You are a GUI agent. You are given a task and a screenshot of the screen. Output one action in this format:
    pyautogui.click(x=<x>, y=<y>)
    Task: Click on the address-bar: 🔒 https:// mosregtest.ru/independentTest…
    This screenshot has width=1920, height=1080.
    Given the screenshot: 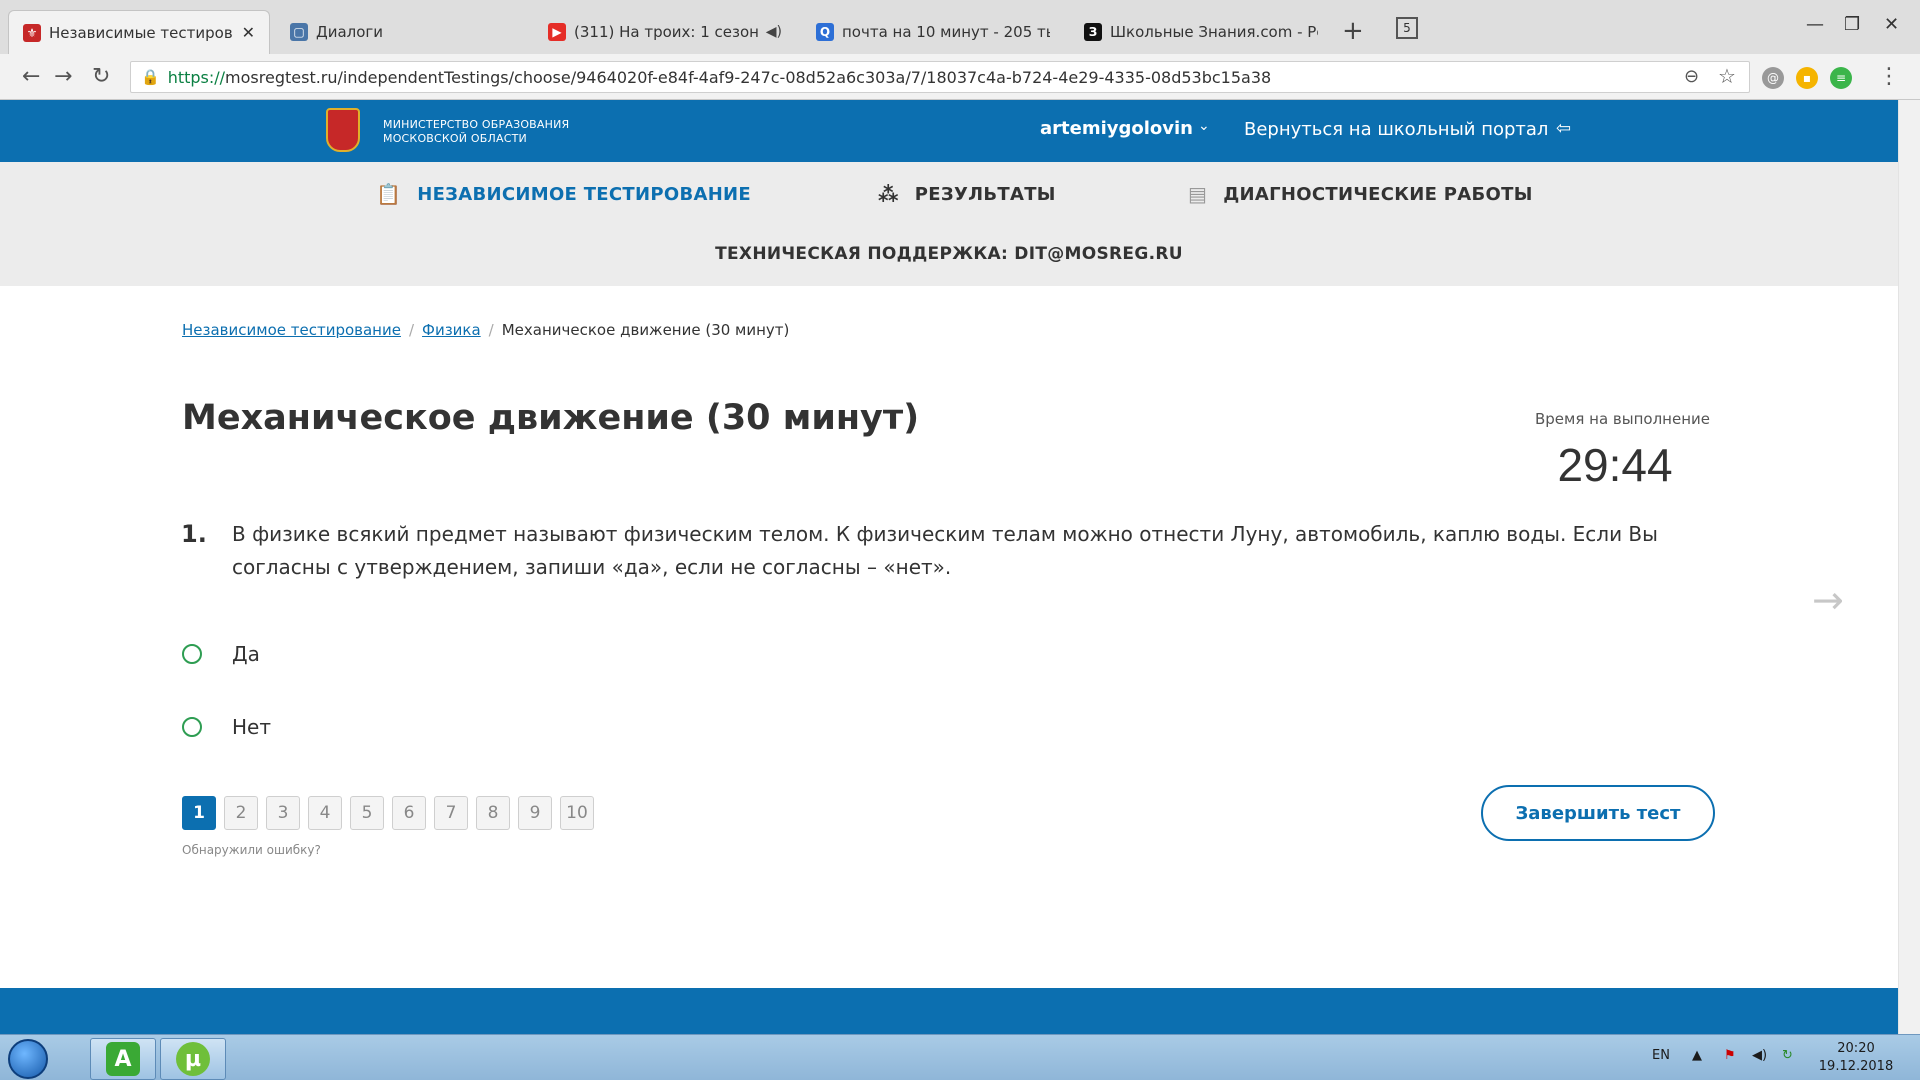 What is the action you would take?
    pyautogui.click(x=940, y=77)
    